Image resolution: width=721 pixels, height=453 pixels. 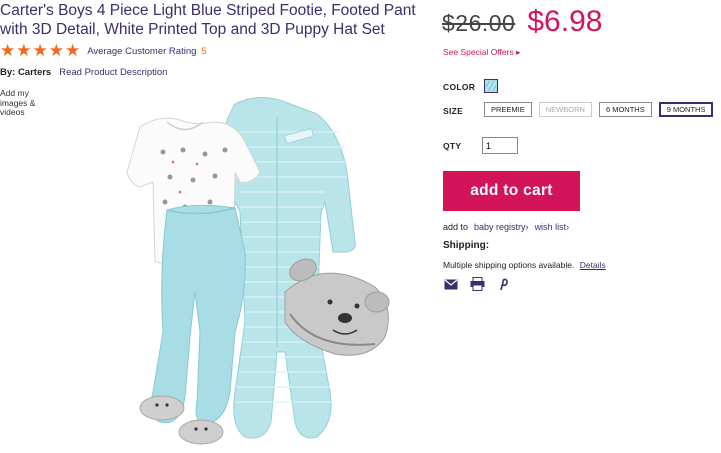 I want to click on price-row: $26.00 $6.98, so click(x=522, y=22).